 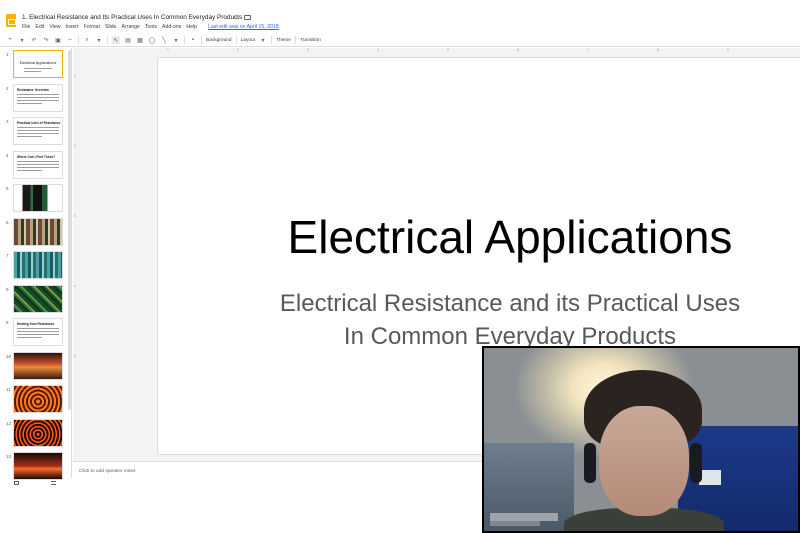 What do you see at coordinates (236, 17) in the screenshot?
I see `star-icon: ☆` at bounding box center [236, 17].